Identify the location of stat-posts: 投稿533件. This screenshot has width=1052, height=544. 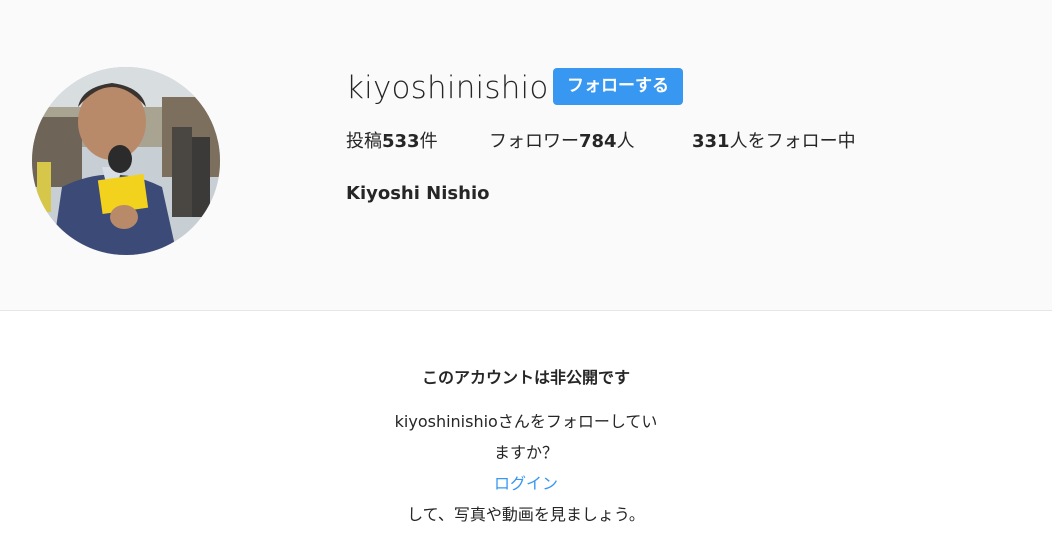
(392, 142).